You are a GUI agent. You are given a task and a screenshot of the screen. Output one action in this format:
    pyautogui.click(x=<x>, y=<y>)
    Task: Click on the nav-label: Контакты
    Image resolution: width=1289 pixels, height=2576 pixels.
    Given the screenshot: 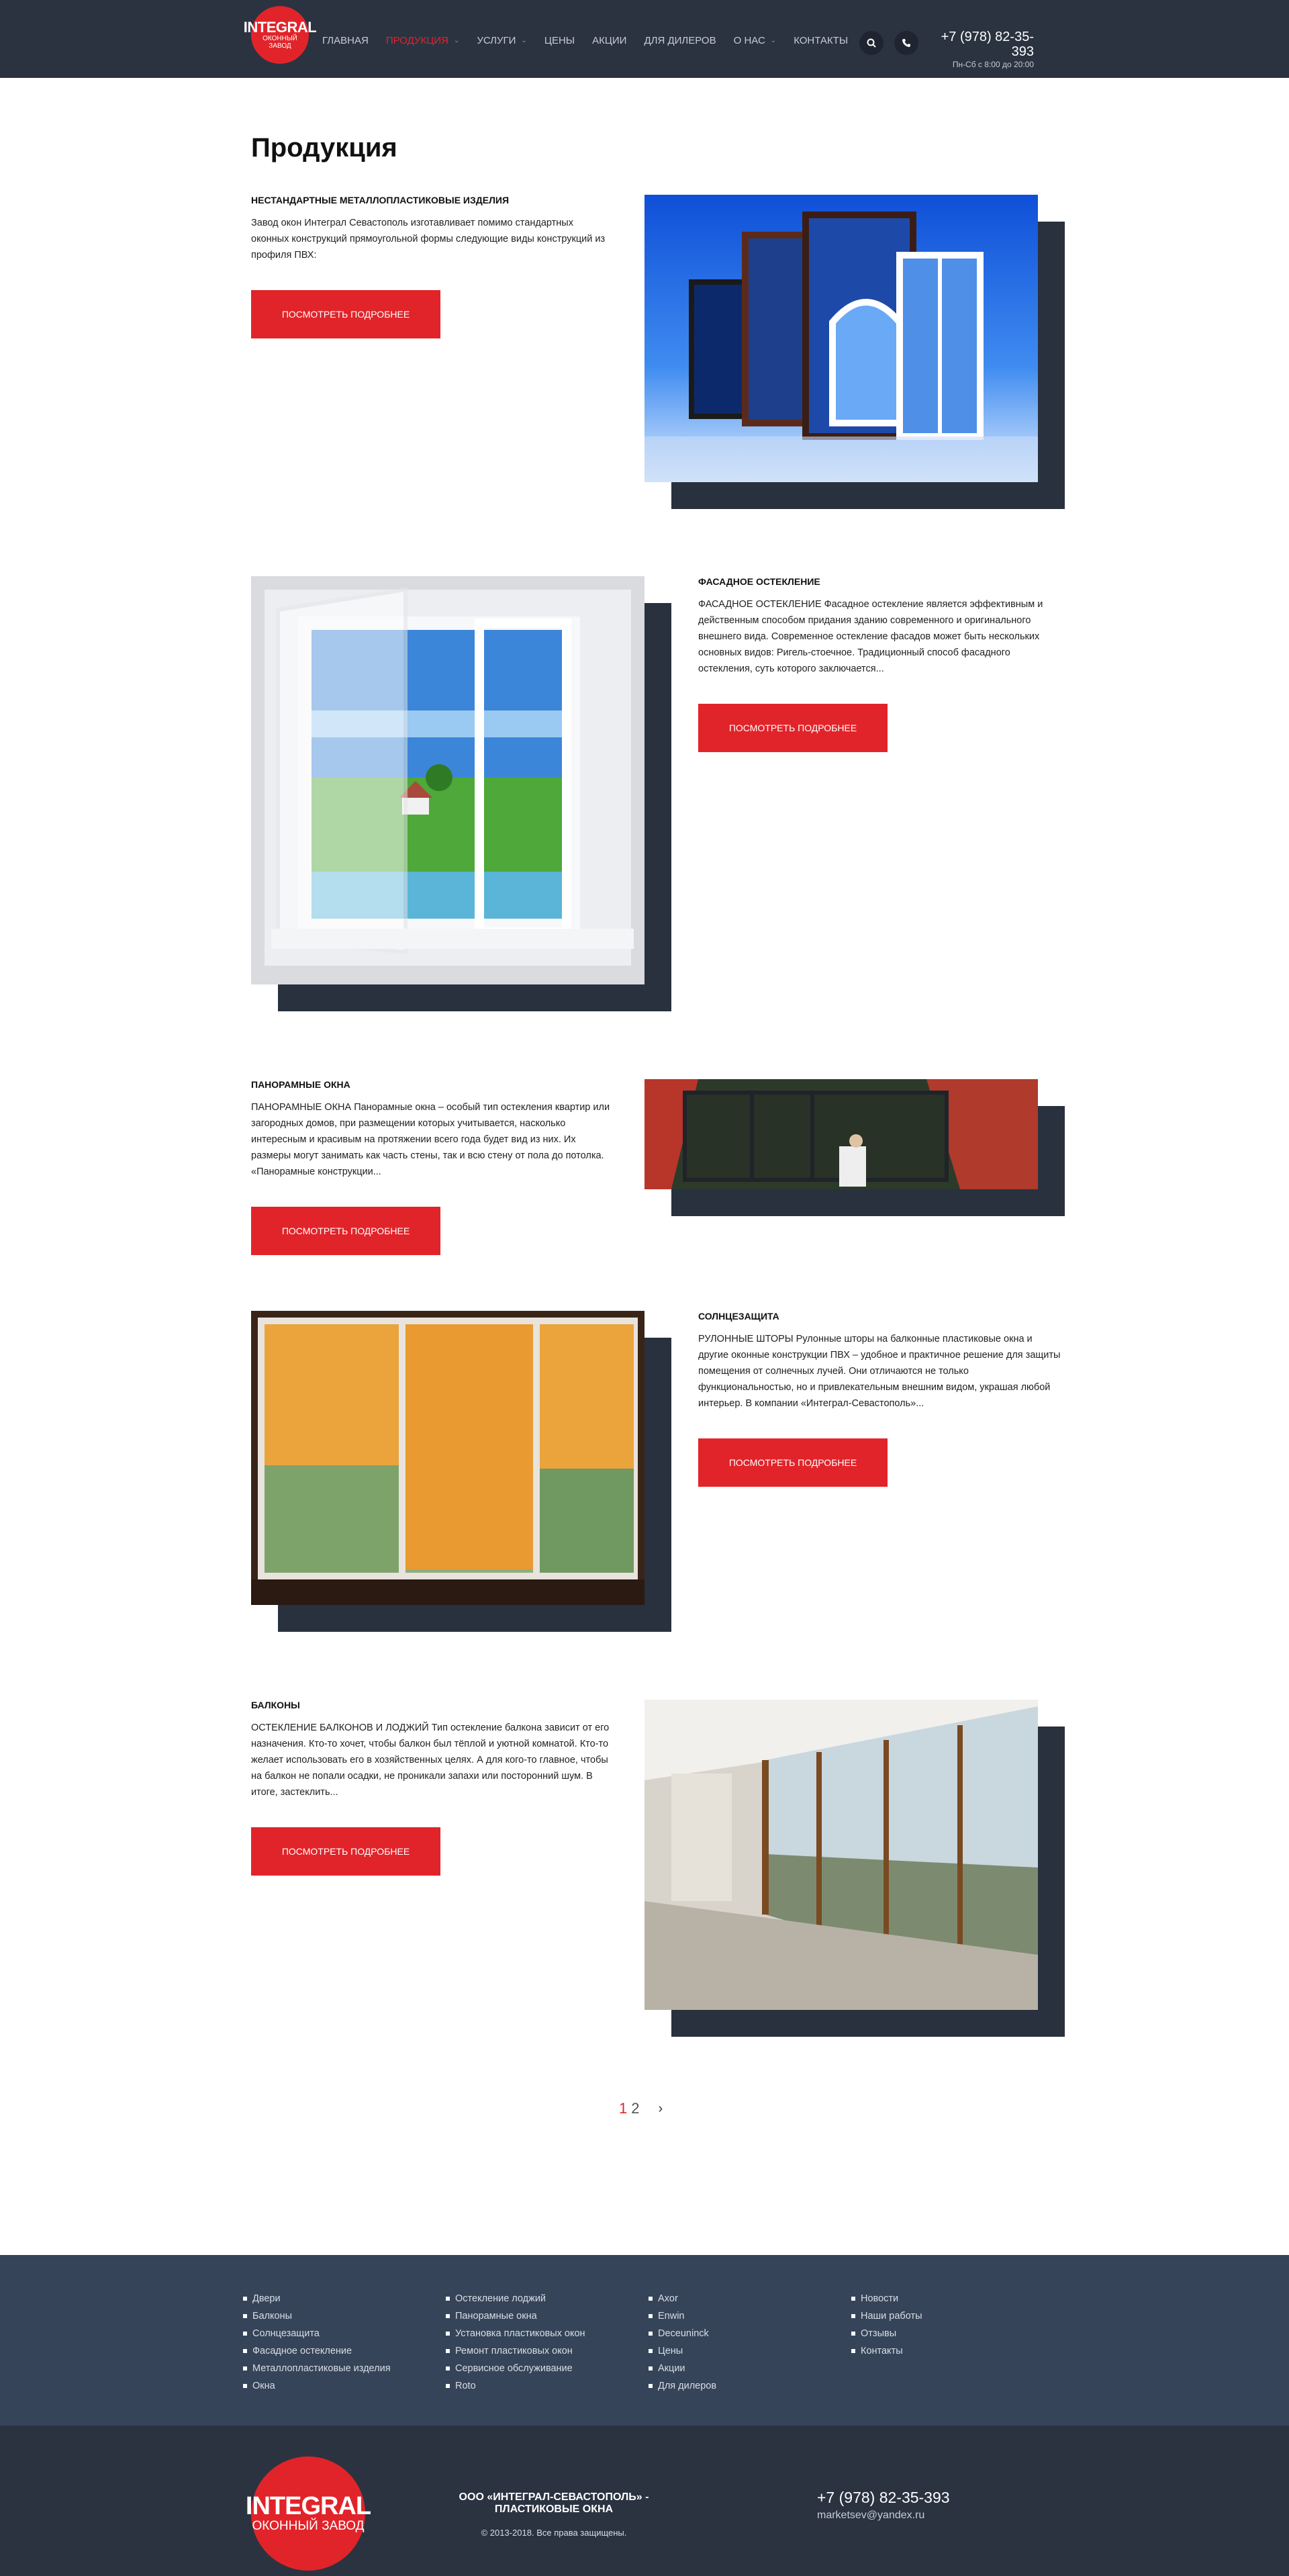 What is the action you would take?
    pyautogui.click(x=822, y=40)
    